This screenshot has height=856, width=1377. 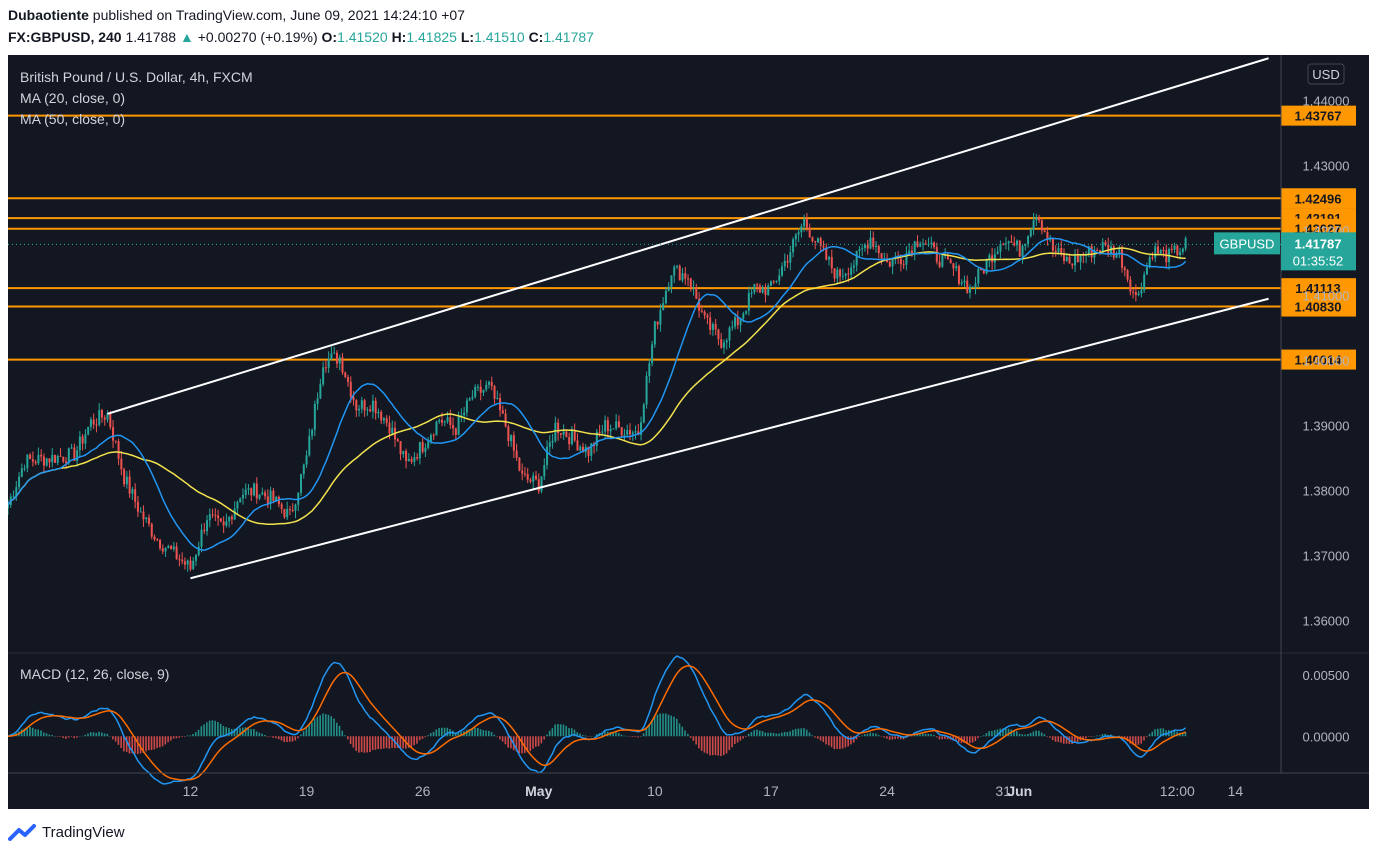 I want to click on ma20-legend: MA (20, close, 0), so click(x=72, y=98).